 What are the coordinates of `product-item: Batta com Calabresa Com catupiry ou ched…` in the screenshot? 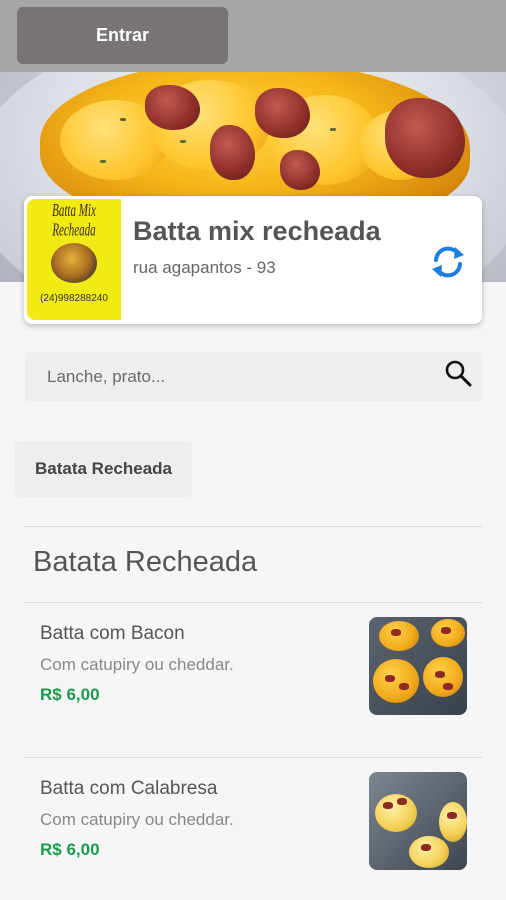 It's located at (253, 818).